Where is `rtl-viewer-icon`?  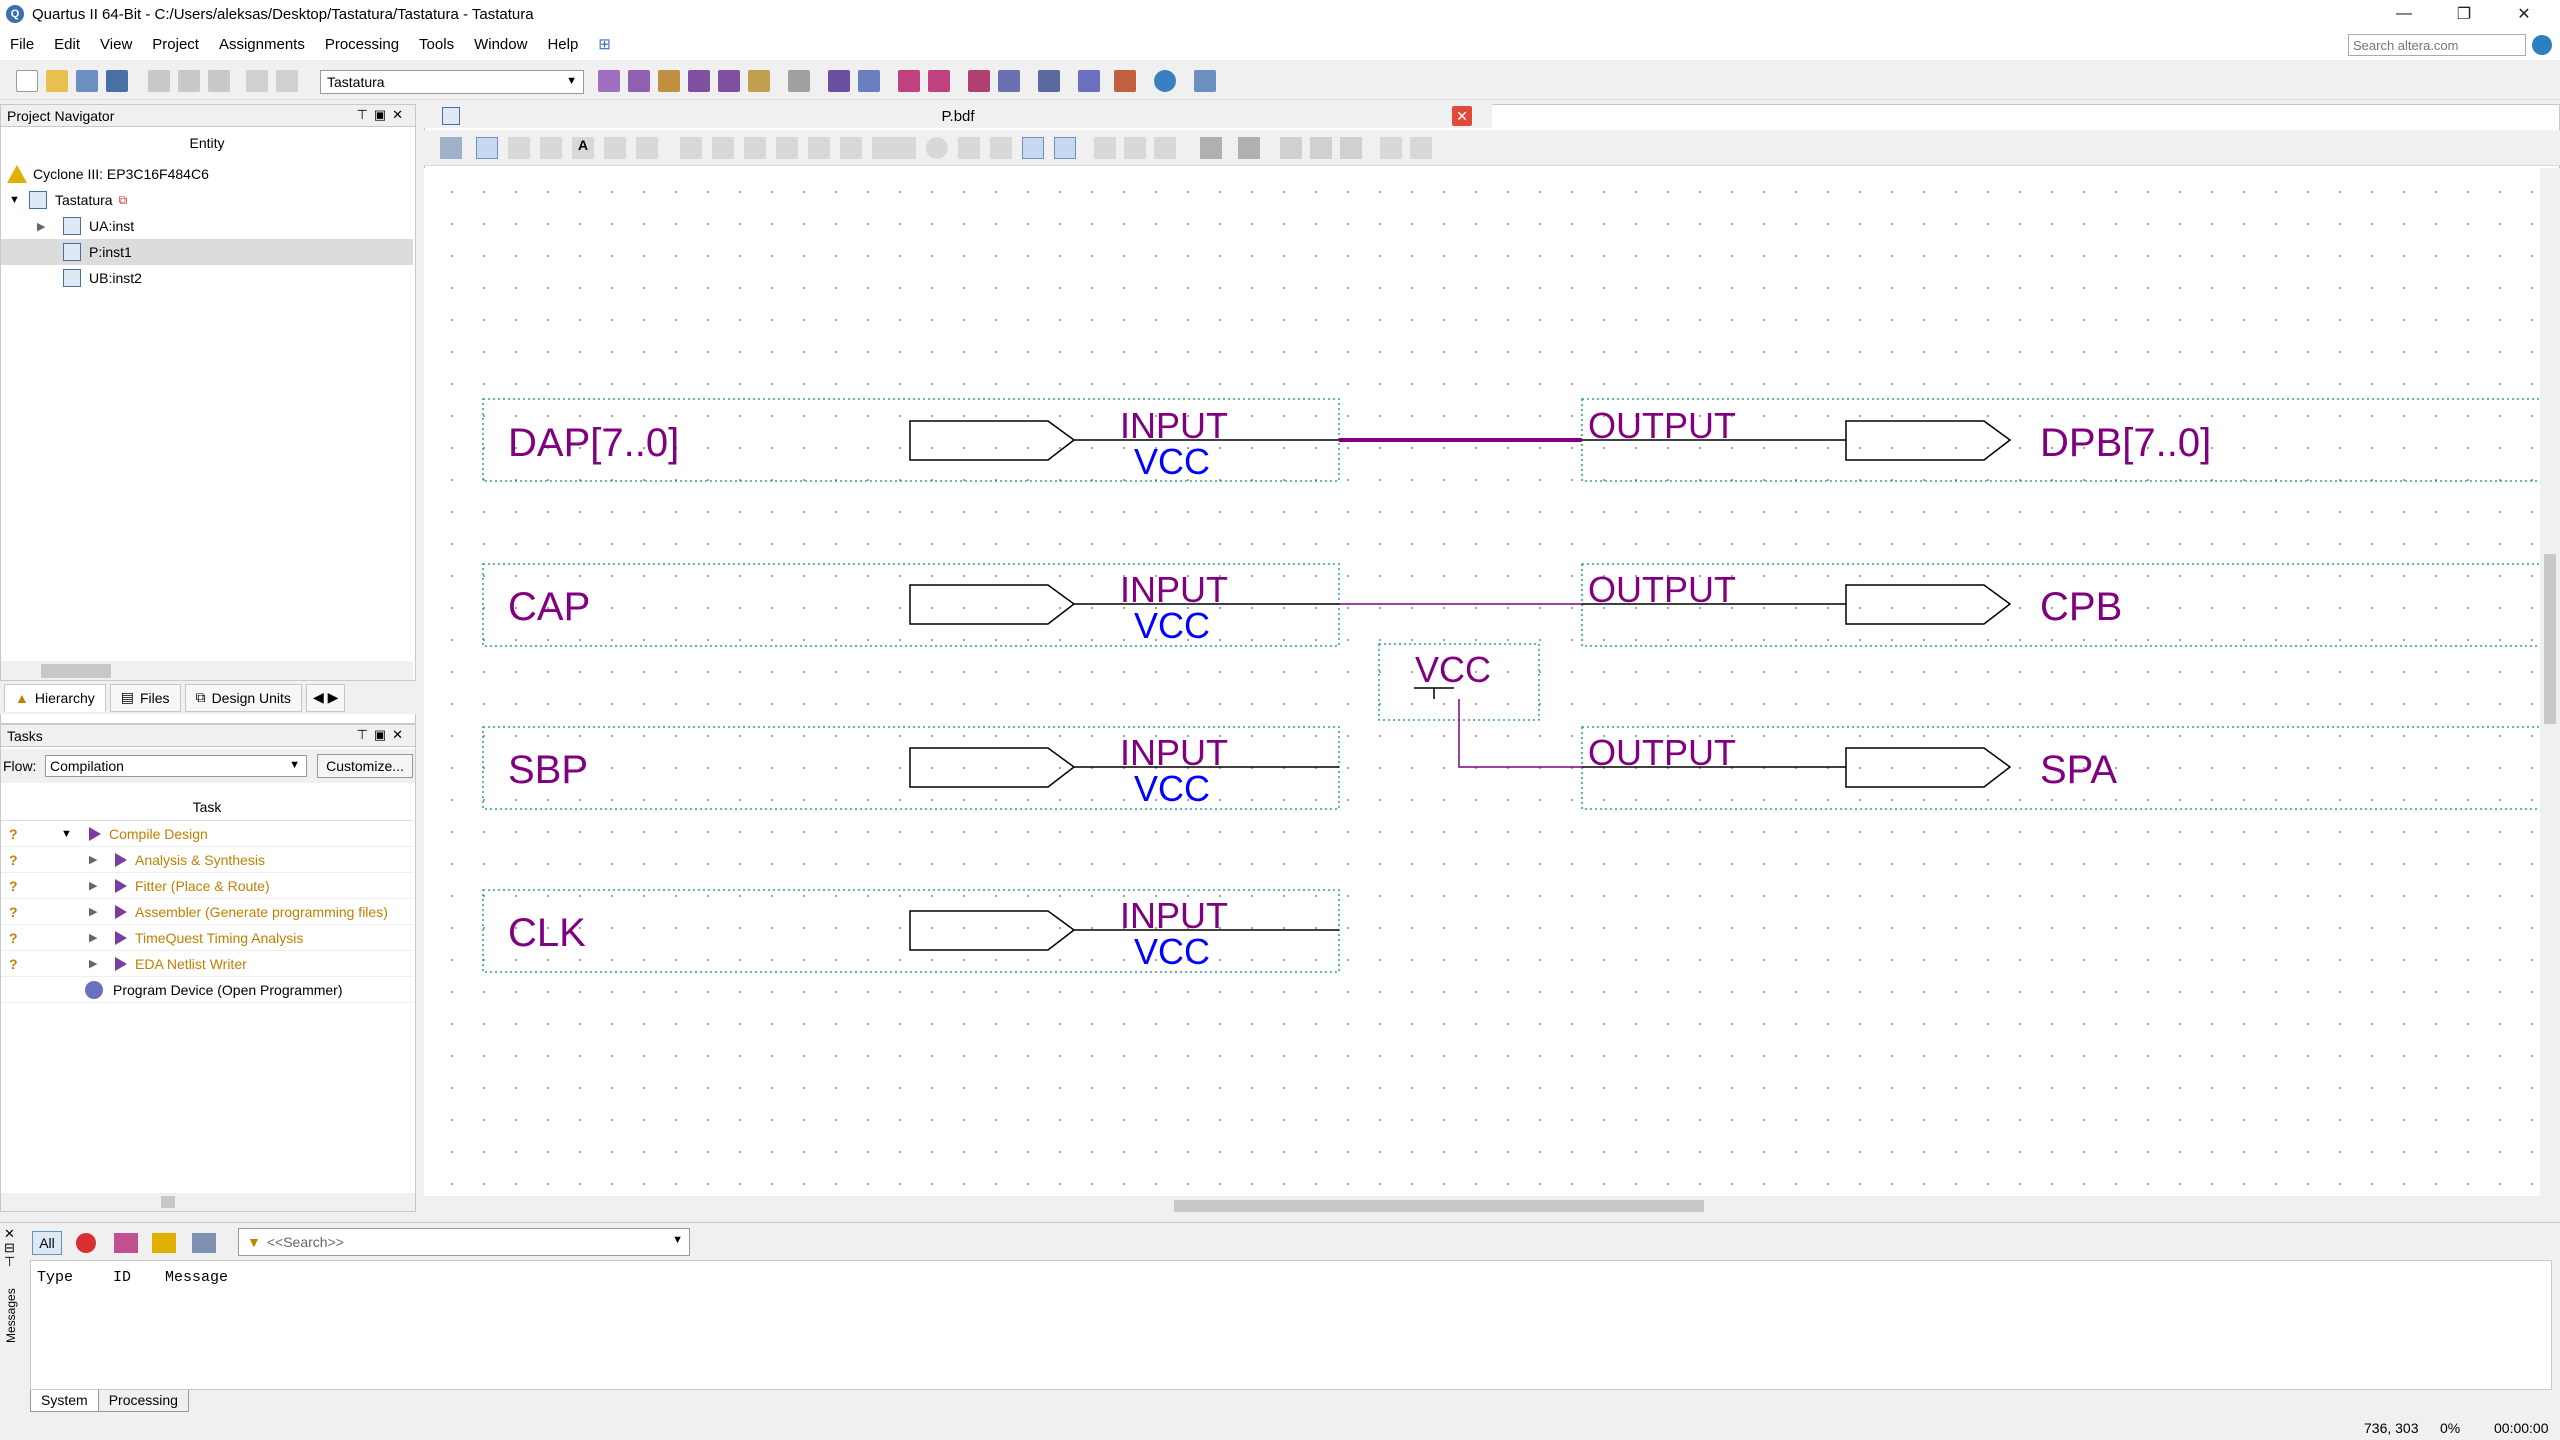 rtl-viewer-icon is located at coordinates (979, 81).